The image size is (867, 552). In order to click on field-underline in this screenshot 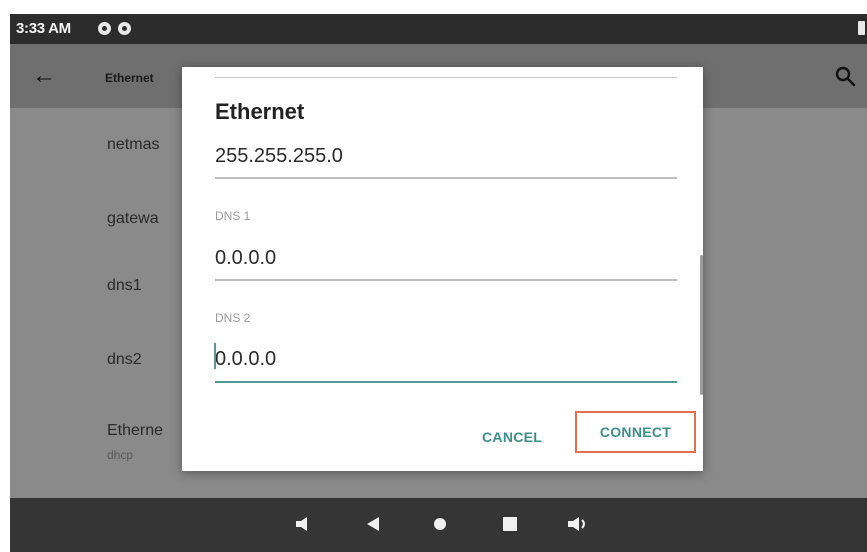, I will do `click(446, 77)`.